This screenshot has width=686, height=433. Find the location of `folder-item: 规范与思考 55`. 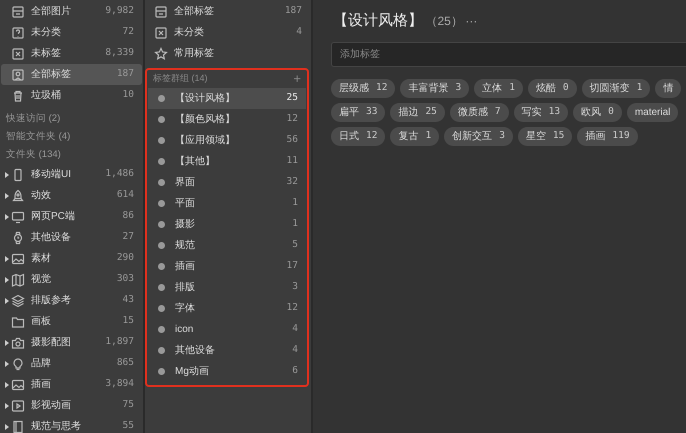

folder-item: 规范与思考 55 is located at coordinates (71, 424).